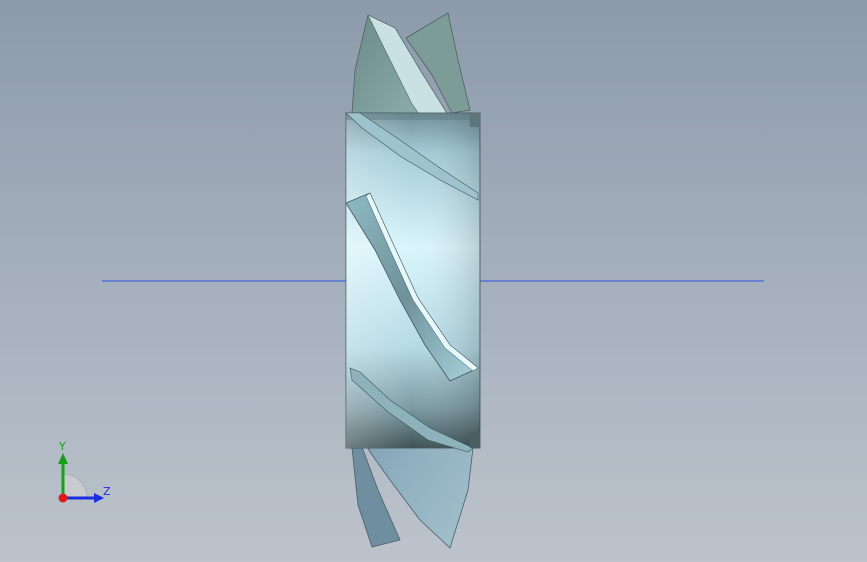 This screenshot has height=562, width=867. I want to click on triad-graphic, so click(81, 478).